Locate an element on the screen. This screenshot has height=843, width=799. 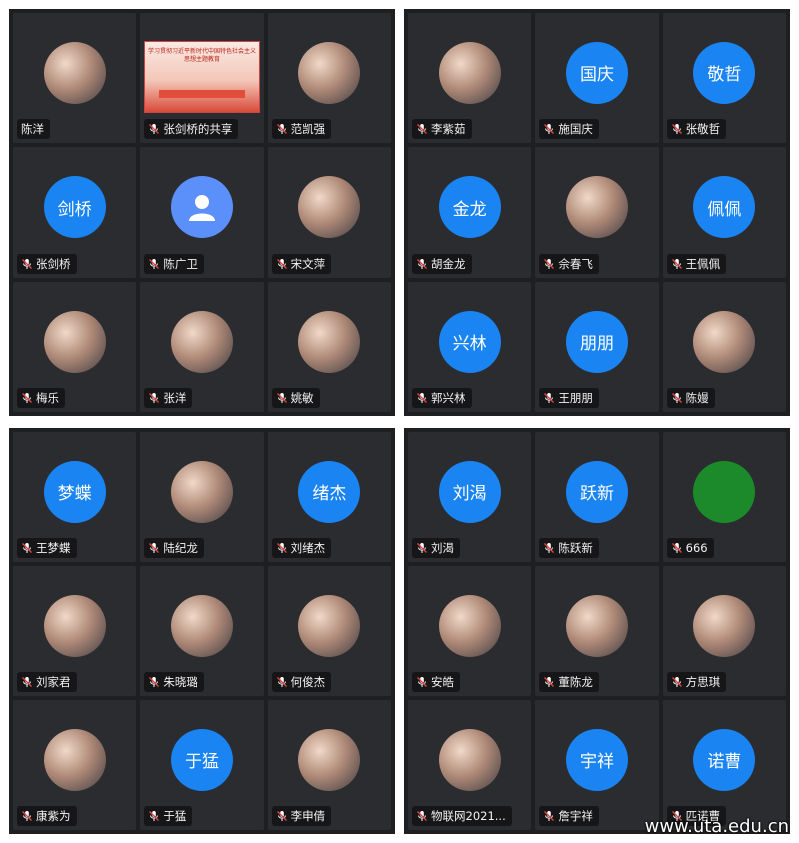
participant-tile: 剑桥 张剑桥 is located at coordinates (75, 212).